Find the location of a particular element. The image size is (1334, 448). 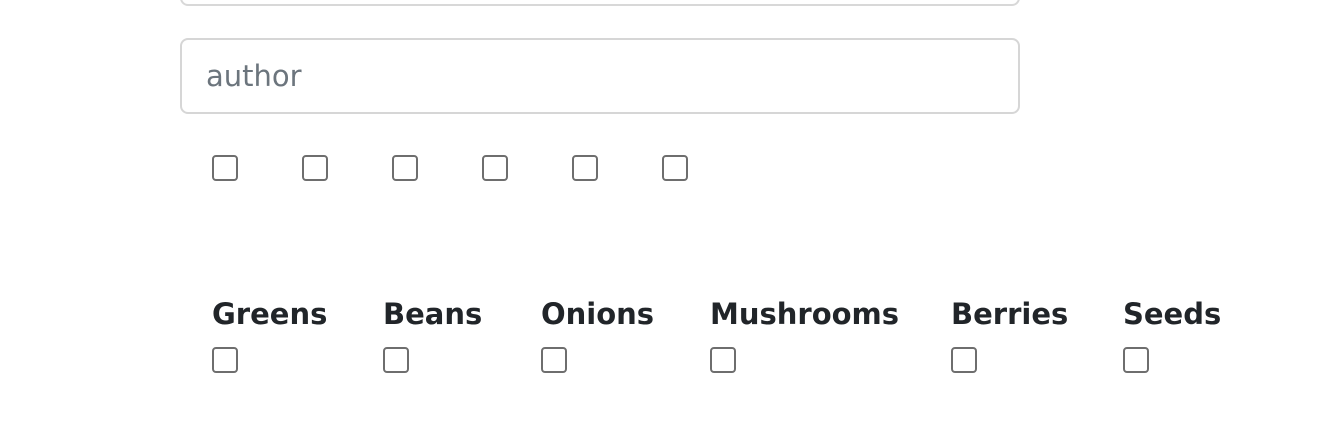

food-option-mushrooms: Mushrooms is located at coordinates (804, 334).